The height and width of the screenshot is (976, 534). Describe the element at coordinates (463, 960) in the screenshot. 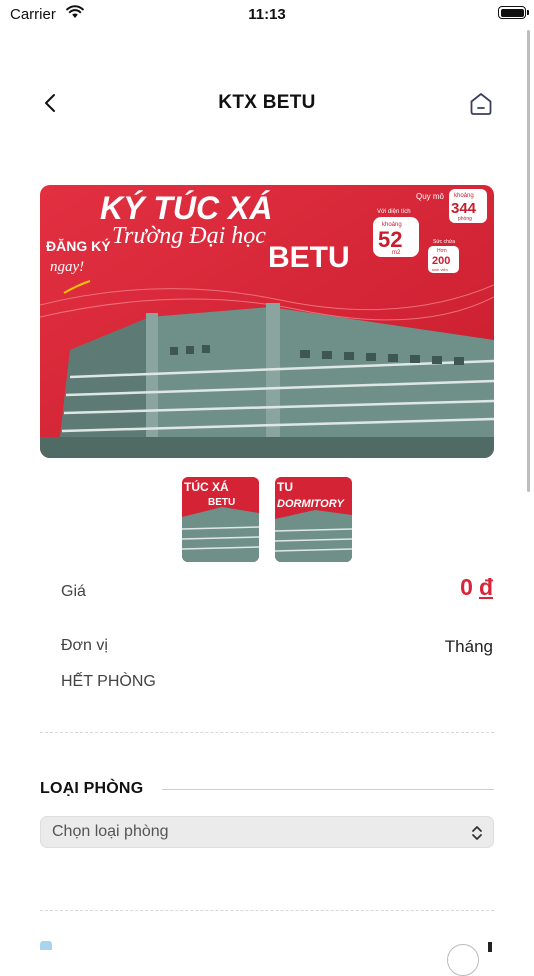

I see `partial-circle-button` at that location.